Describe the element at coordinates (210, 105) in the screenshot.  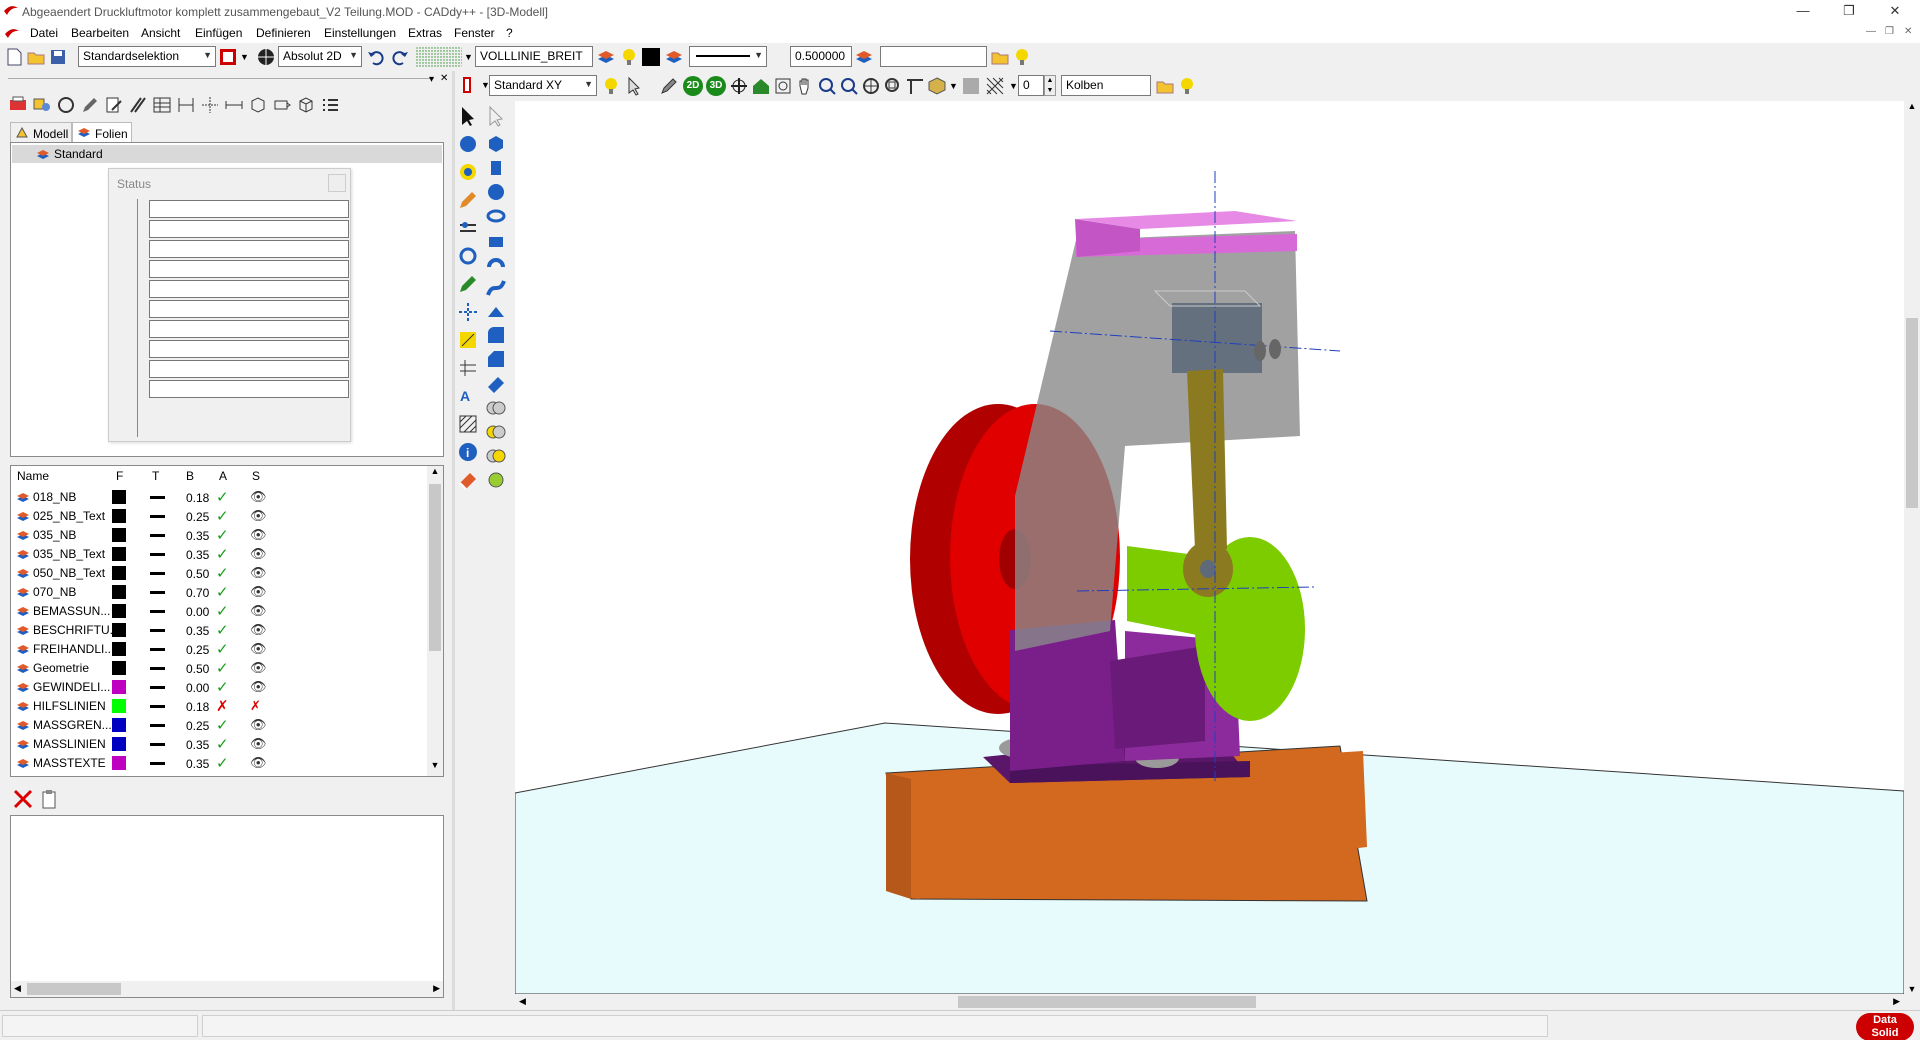
I see `crosshair-icon` at that location.